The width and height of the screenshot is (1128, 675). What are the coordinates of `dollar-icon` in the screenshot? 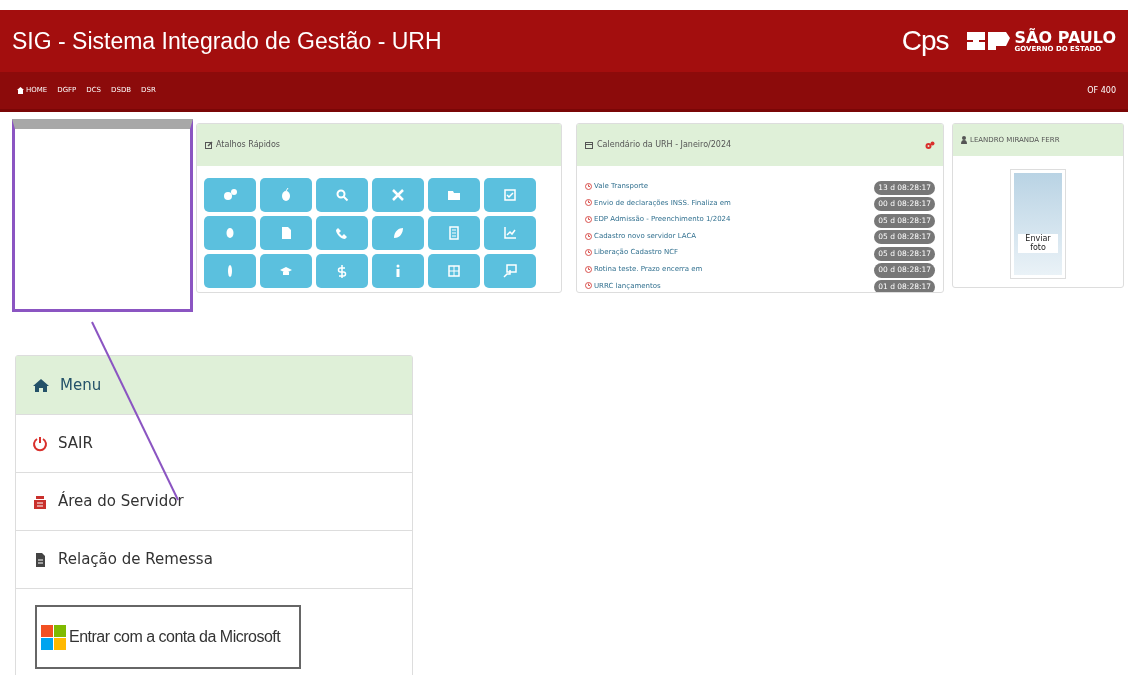 It's located at (342, 271).